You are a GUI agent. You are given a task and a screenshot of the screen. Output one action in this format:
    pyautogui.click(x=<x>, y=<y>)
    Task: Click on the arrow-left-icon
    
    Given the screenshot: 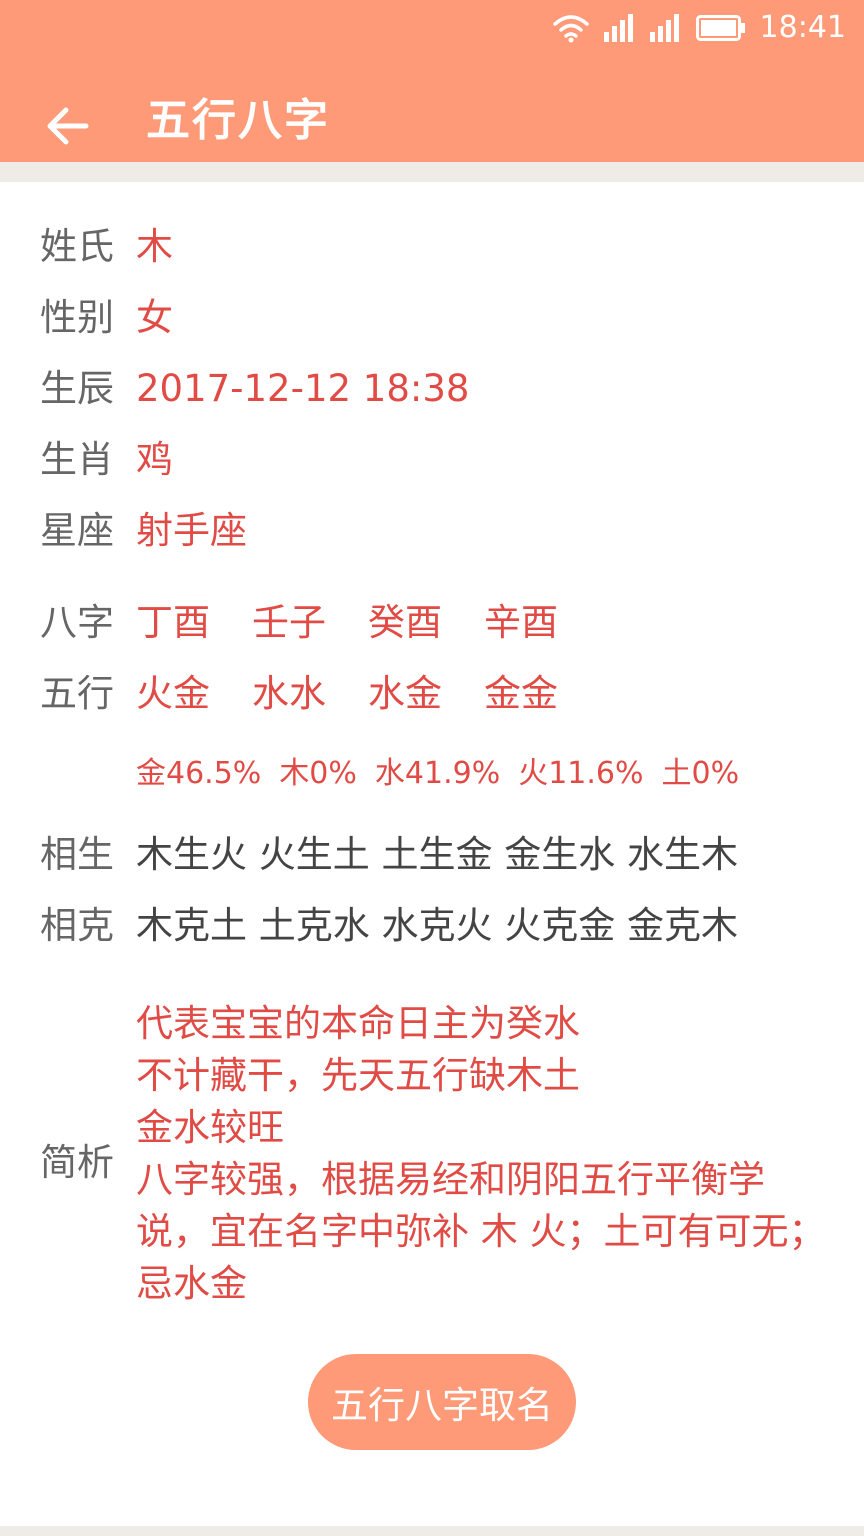 What is the action you would take?
    pyautogui.click(x=68, y=126)
    